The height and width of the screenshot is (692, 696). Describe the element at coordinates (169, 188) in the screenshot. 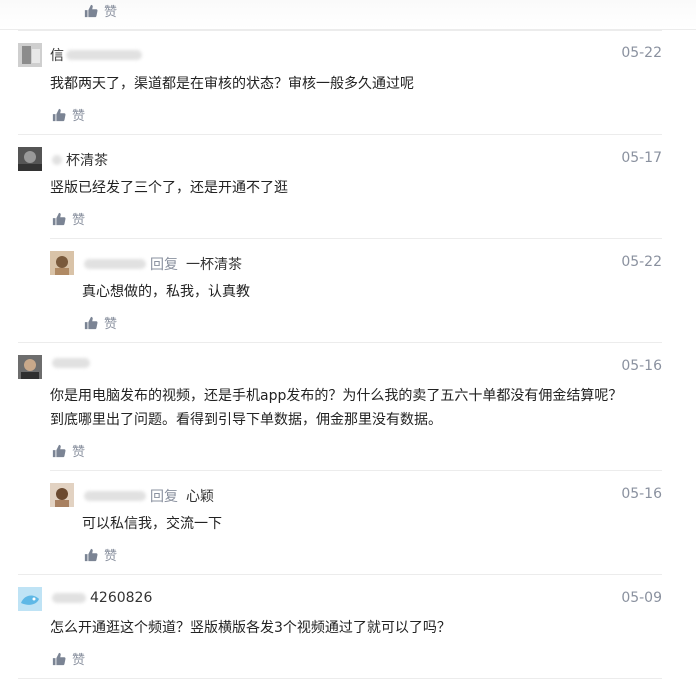

I see `comment-text: 竖版已经发了三个了，还是开通不了逛` at that location.